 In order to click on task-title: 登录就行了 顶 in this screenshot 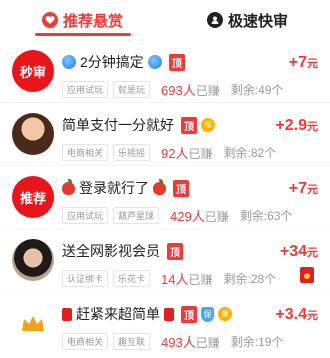, I will do `click(125, 188)`.